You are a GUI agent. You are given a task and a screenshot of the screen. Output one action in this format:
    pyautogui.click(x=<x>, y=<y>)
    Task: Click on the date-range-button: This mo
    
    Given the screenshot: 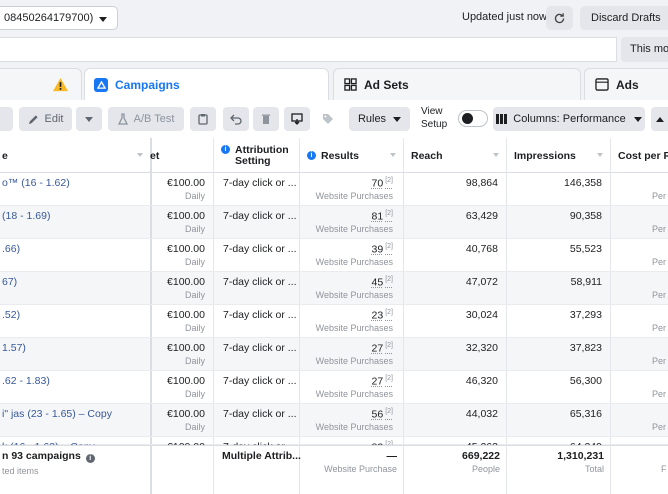 What is the action you would take?
    pyautogui.click(x=644, y=49)
    